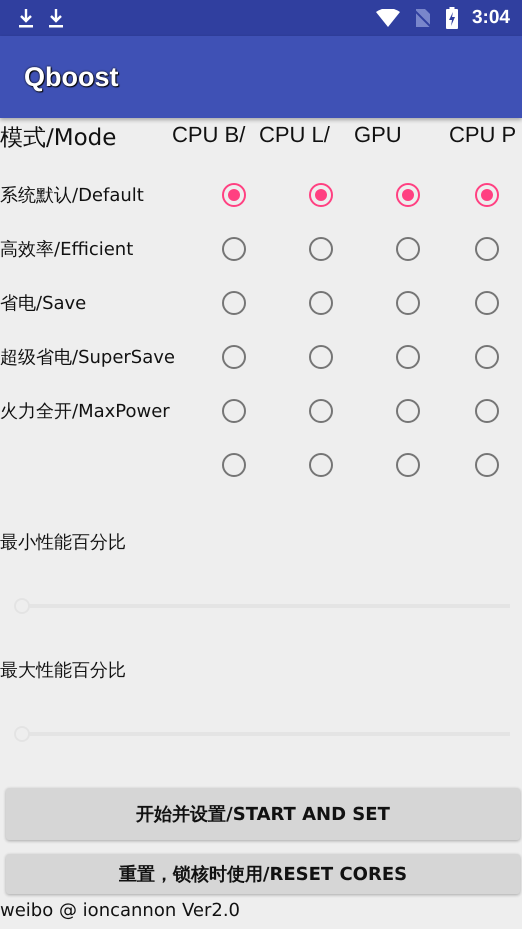 Image resolution: width=522 pixels, height=929 pixels. Describe the element at coordinates (121, 910) in the screenshot. I see `footer-credit: weibo @ ioncannon Ver2.0` at that location.